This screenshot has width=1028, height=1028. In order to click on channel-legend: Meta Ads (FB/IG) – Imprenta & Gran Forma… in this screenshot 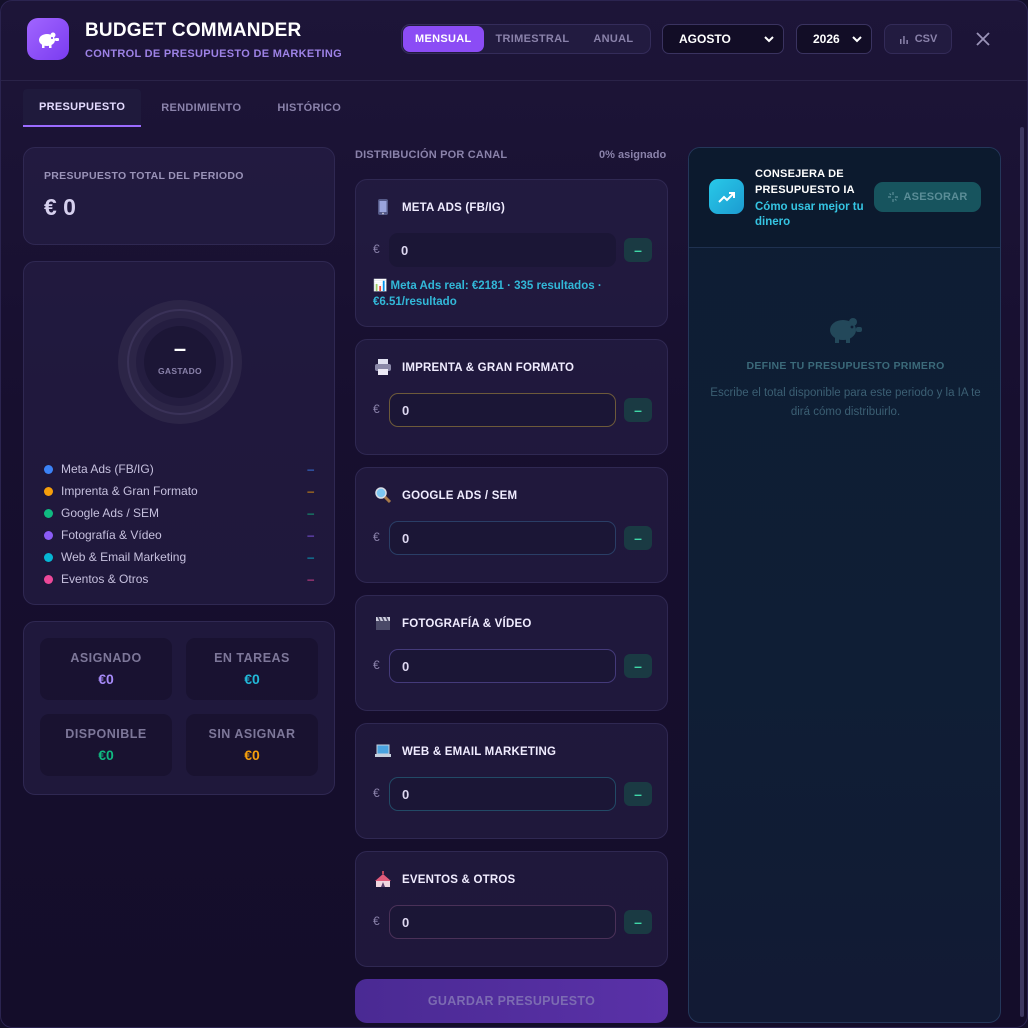, I will do `click(179, 524)`.